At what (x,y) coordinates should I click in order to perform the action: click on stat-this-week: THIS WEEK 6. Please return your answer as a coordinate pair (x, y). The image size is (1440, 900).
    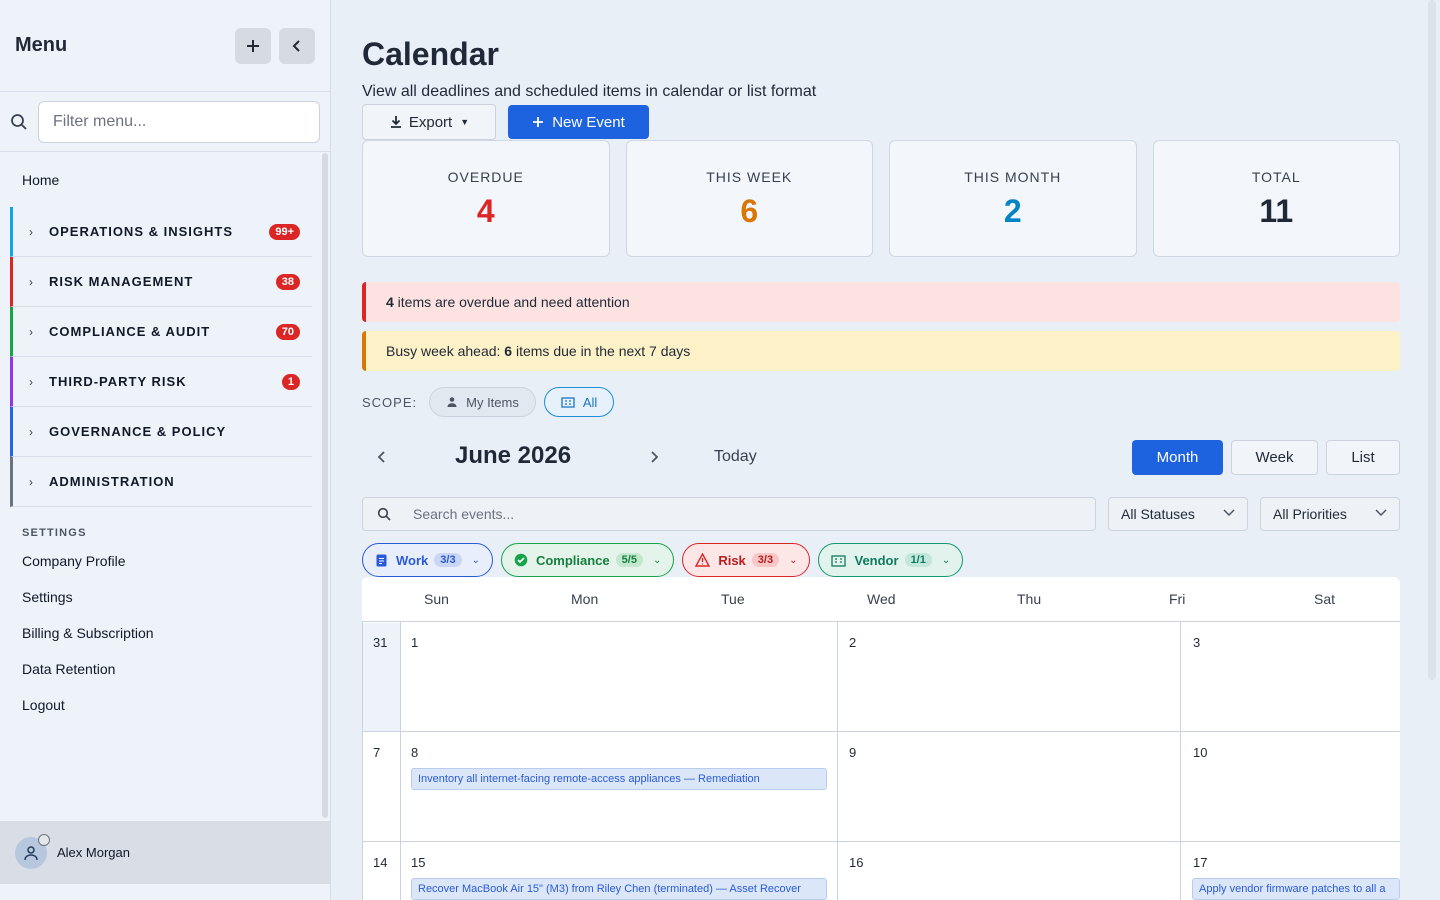
    Looking at the image, I should click on (749, 198).